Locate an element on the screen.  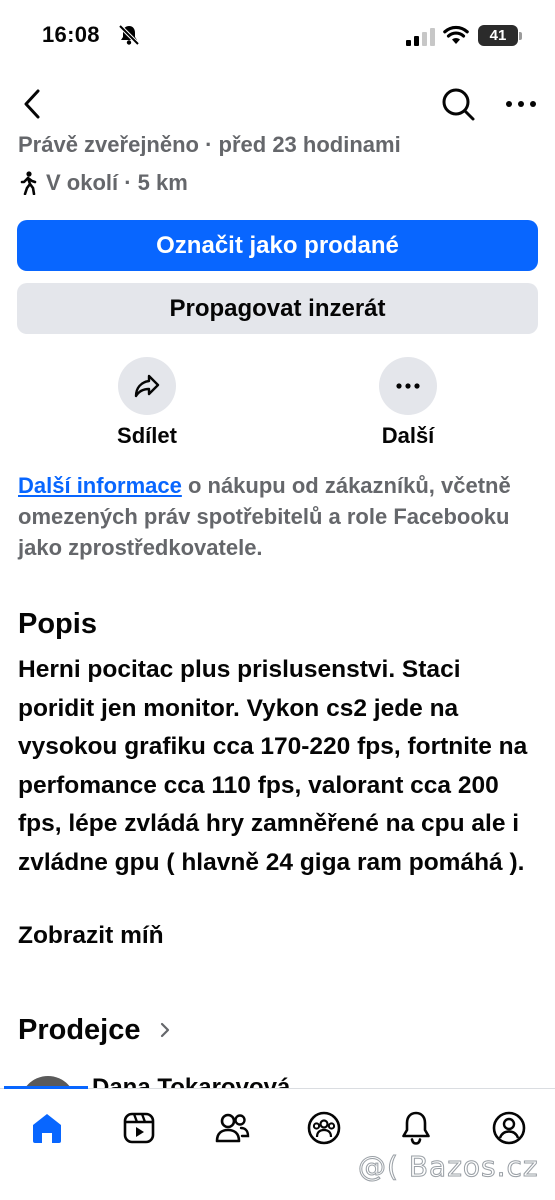
seller-section-header: Prodejce is located at coordinates (94, 1030).